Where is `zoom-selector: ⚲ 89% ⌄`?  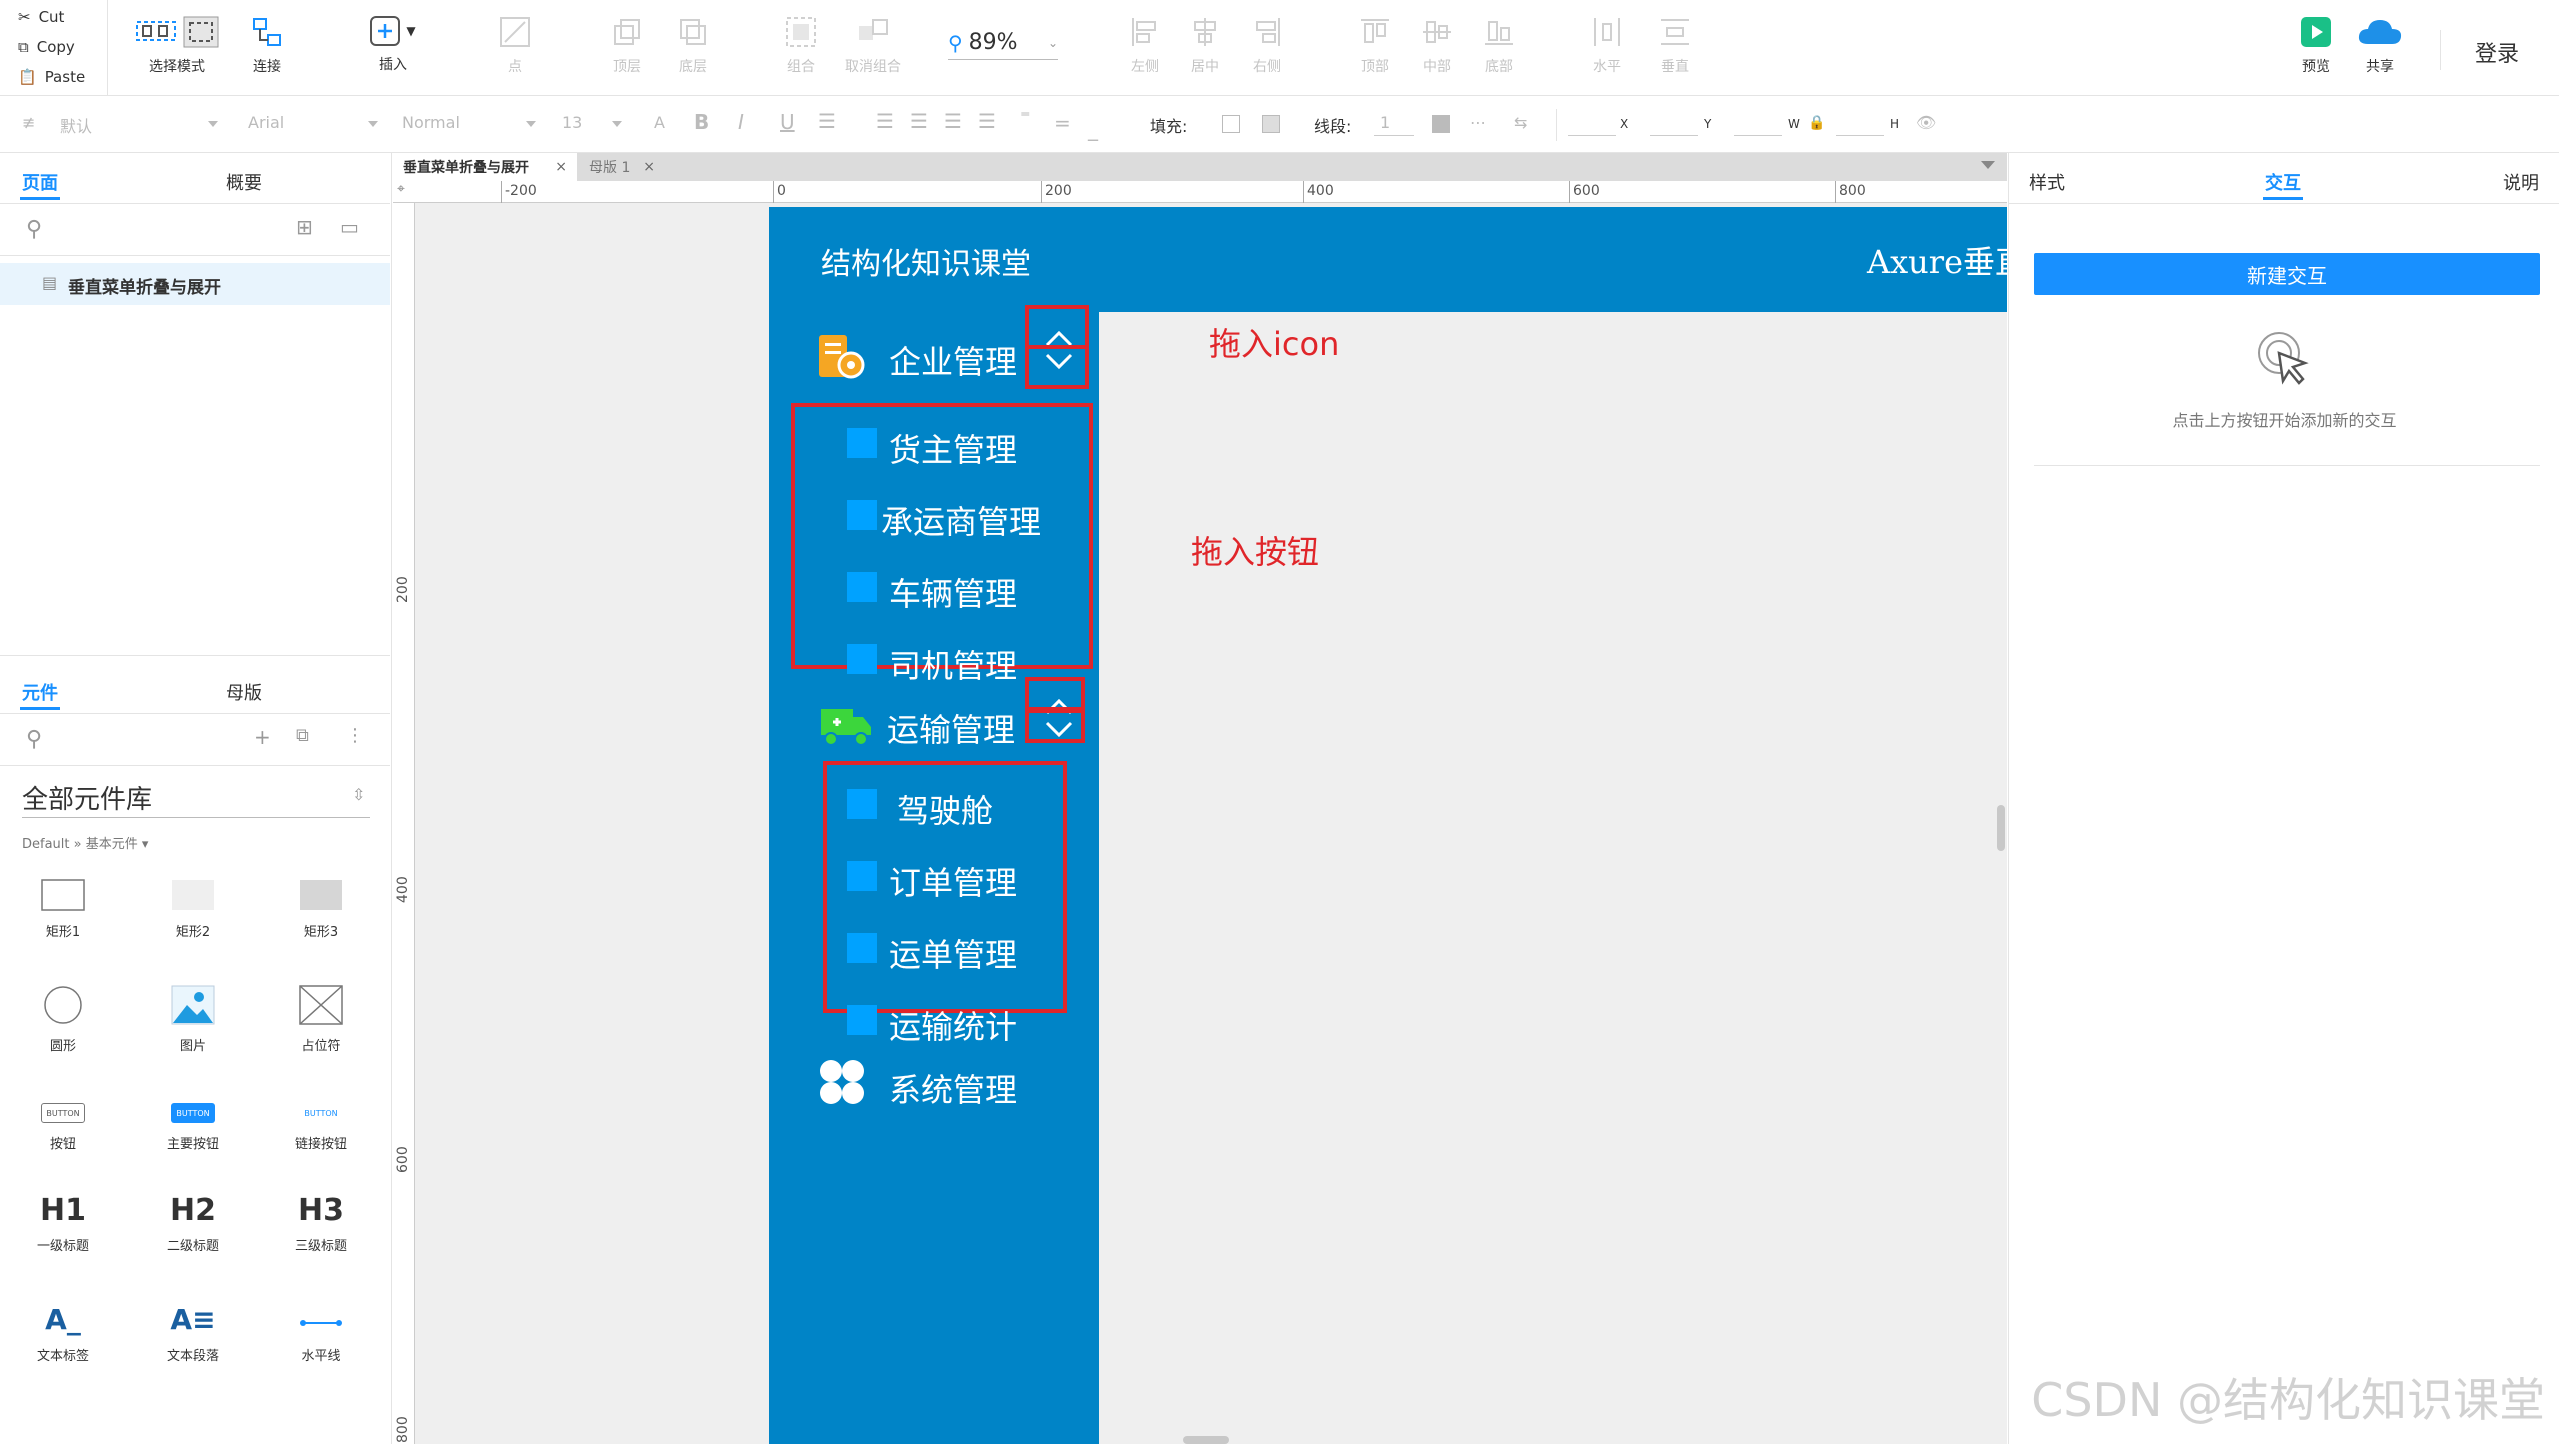 zoom-selector: ⚲ 89% ⌄ is located at coordinates (1003, 43).